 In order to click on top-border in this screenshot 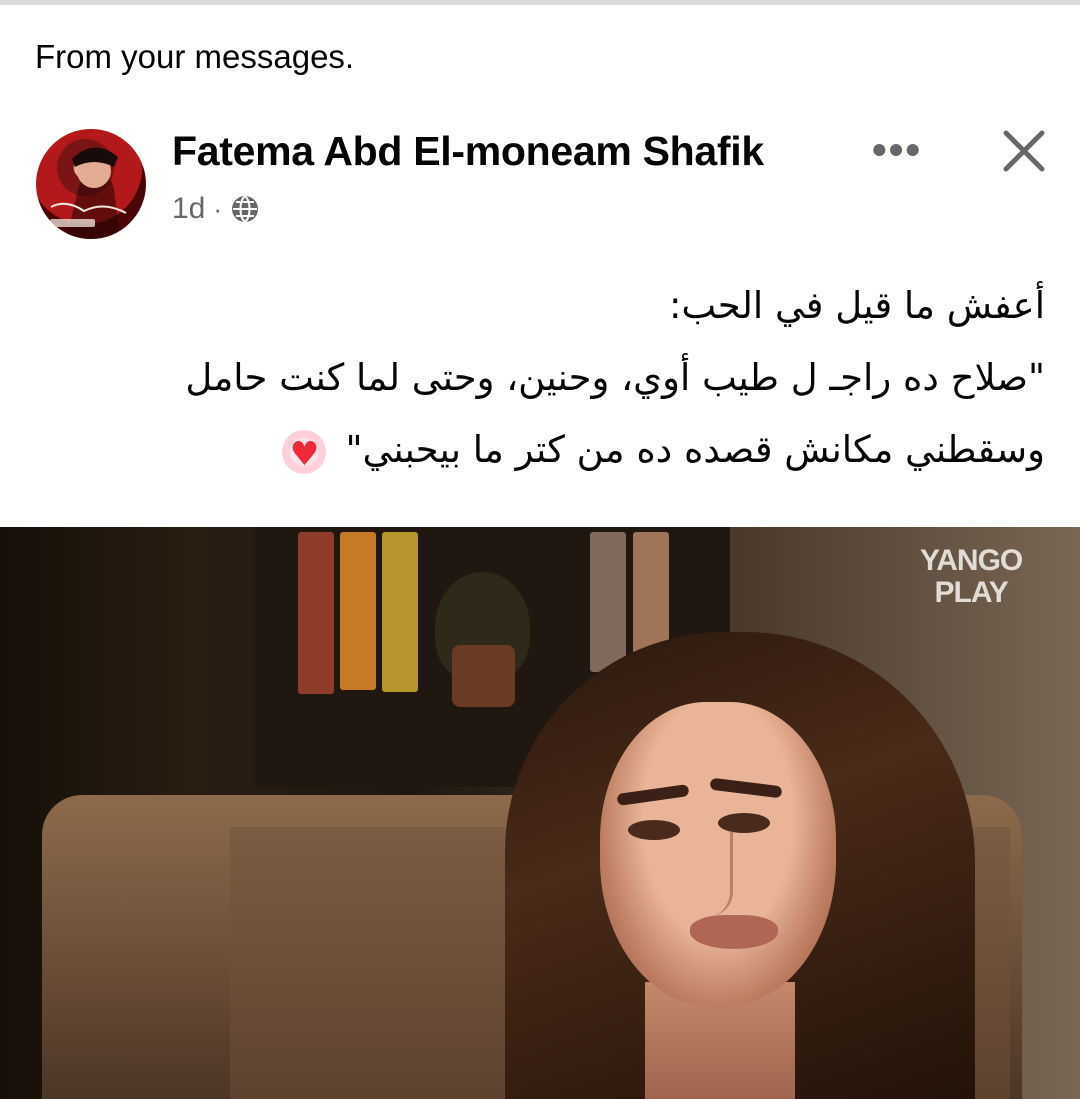, I will do `click(540, 2)`.